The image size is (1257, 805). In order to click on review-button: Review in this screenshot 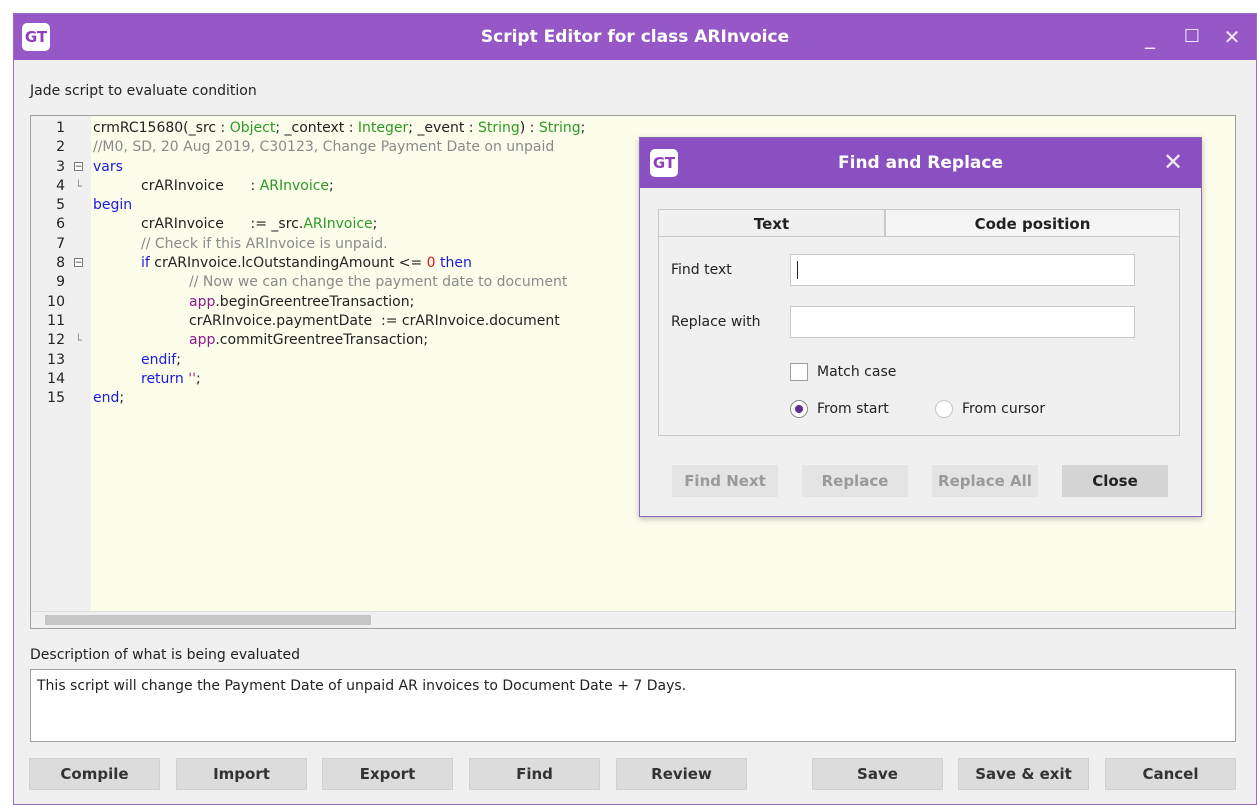, I will do `click(681, 774)`.